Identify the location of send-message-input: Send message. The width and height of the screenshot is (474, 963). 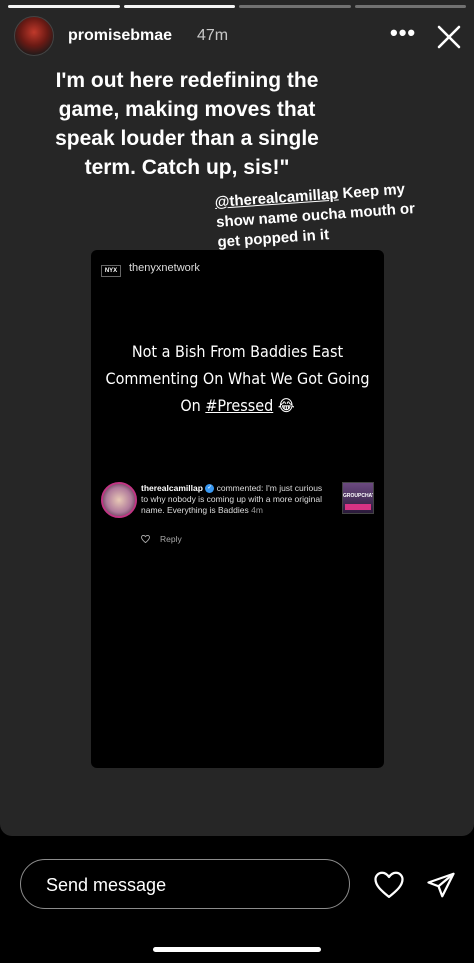
(185, 884).